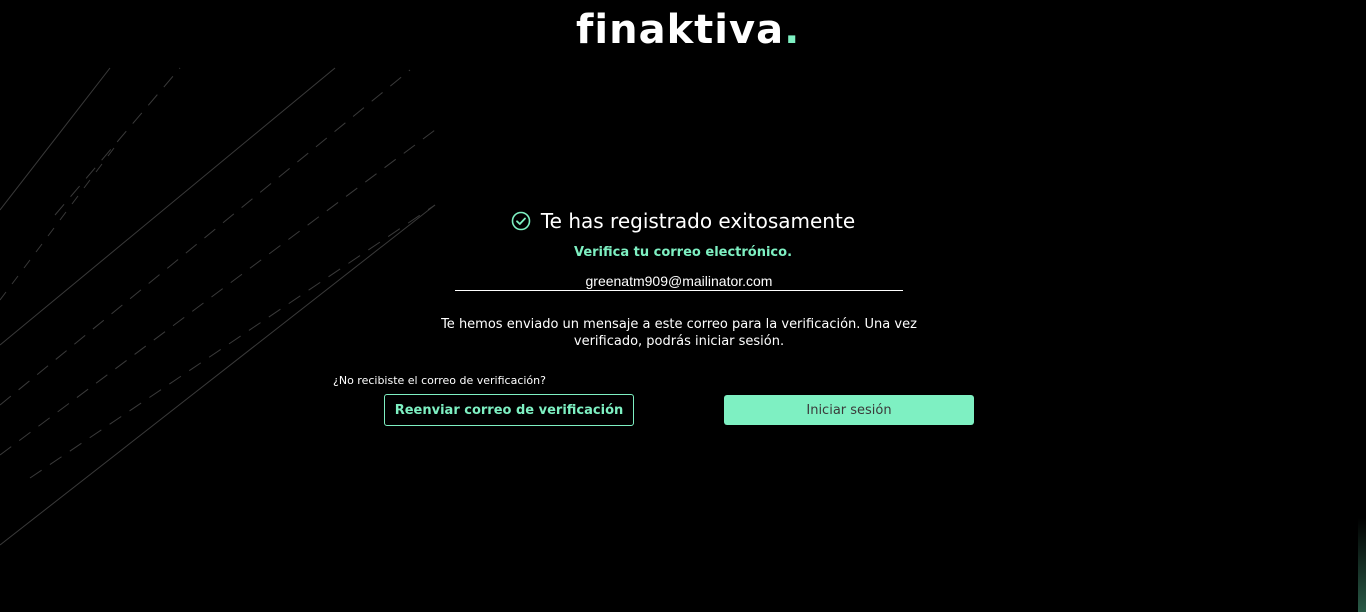 Image resolution: width=1366 pixels, height=612 pixels. Describe the element at coordinates (849, 410) in the screenshot. I see `login-button: Iniciar sesión` at that location.